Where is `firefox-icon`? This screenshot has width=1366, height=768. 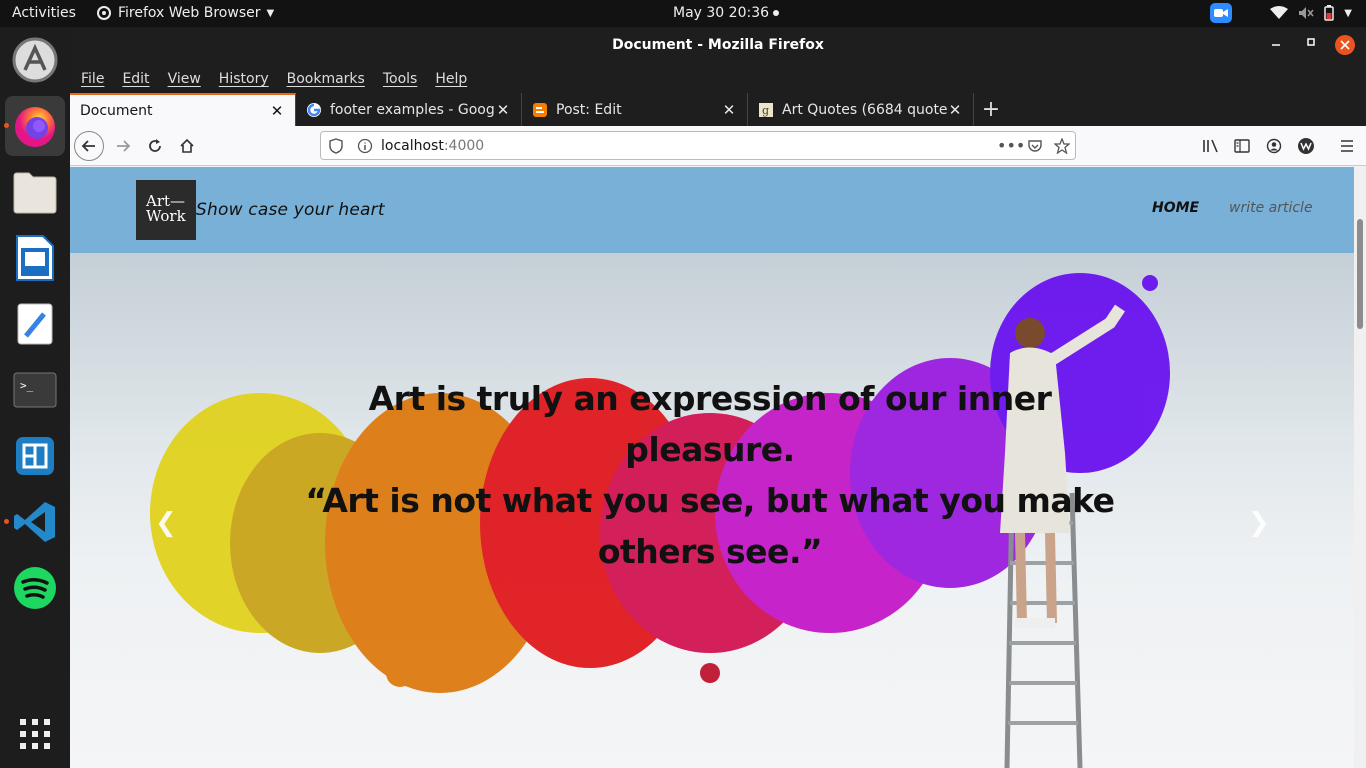 firefox-icon is located at coordinates (35, 127).